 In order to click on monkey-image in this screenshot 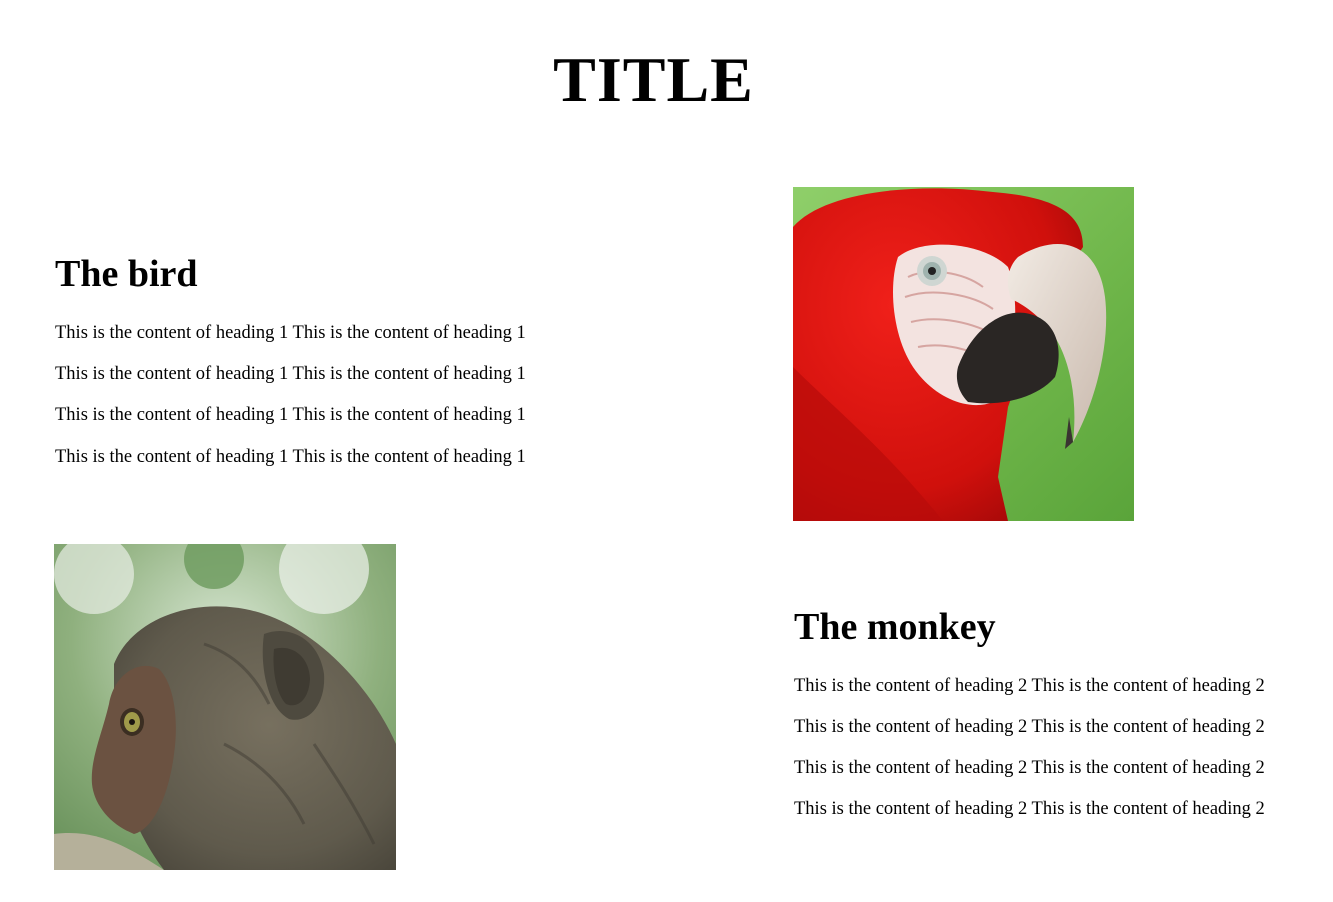, I will do `click(225, 707)`.